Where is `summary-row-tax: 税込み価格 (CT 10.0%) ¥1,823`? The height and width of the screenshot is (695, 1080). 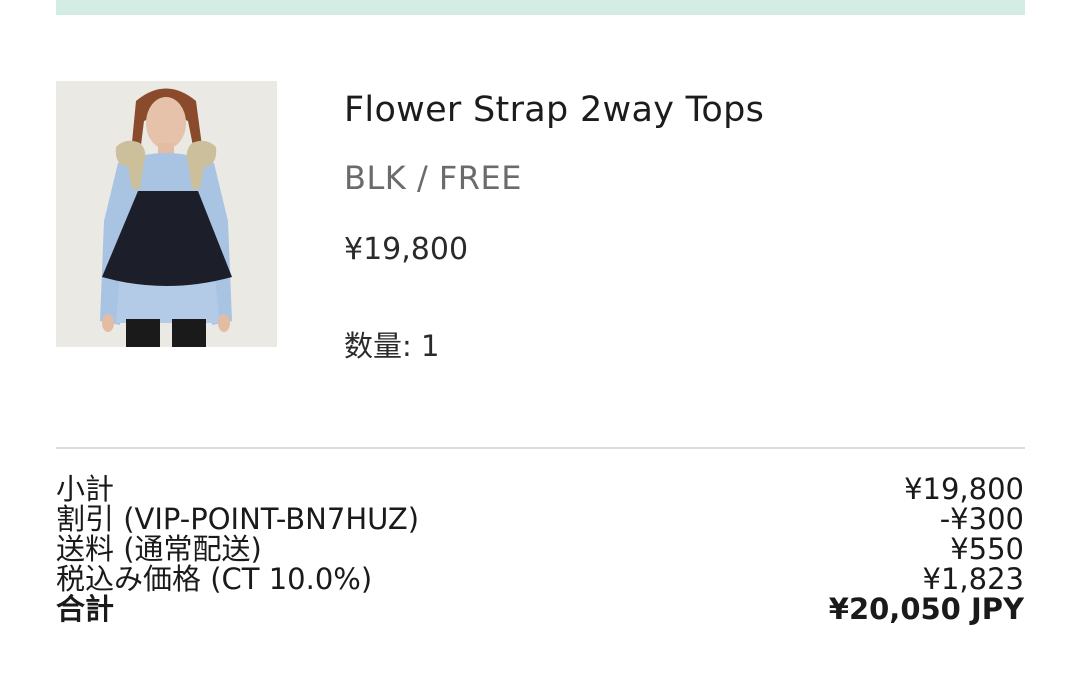 summary-row-tax: 税込み価格 (CT 10.0%) ¥1,823 is located at coordinates (540, 579).